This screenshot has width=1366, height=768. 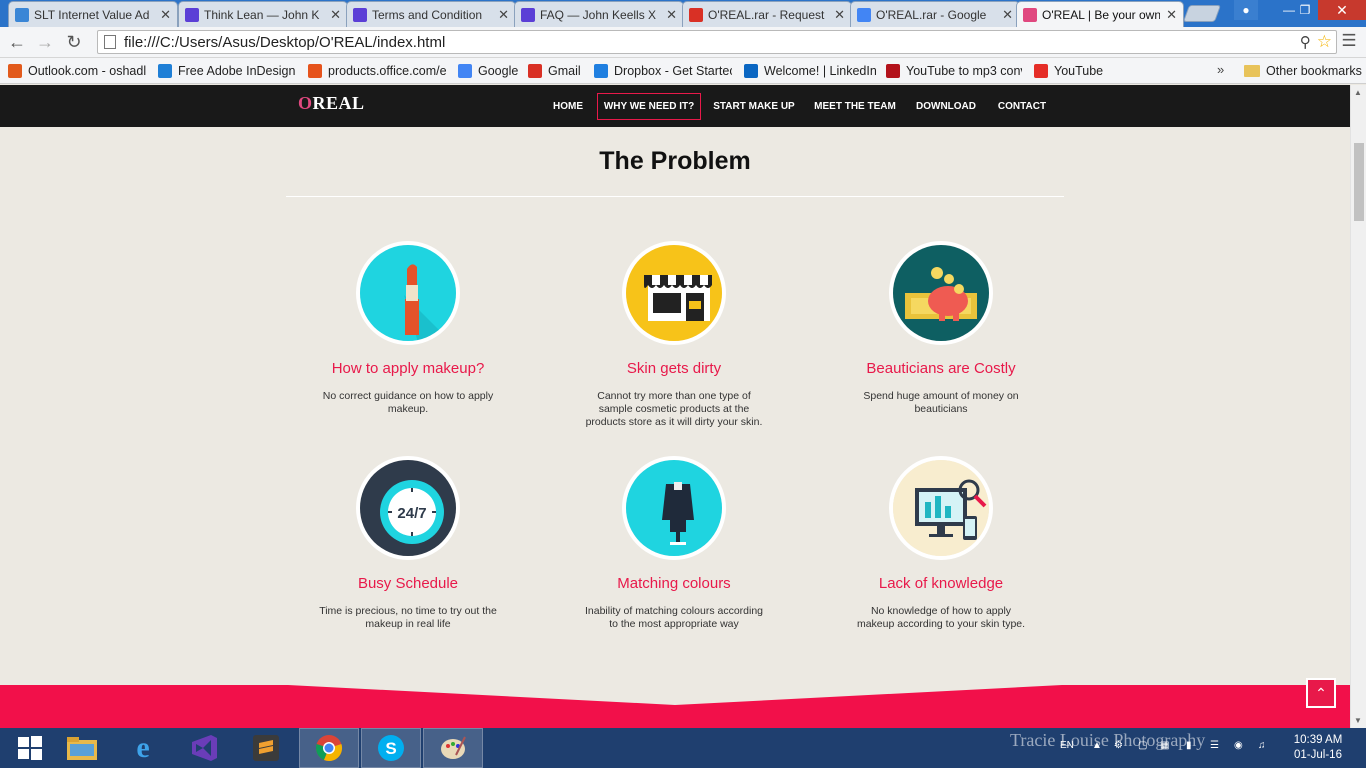 What do you see at coordinates (17, 42) in the screenshot?
I see `back-icon: ←` at bounding box center [17, 42].